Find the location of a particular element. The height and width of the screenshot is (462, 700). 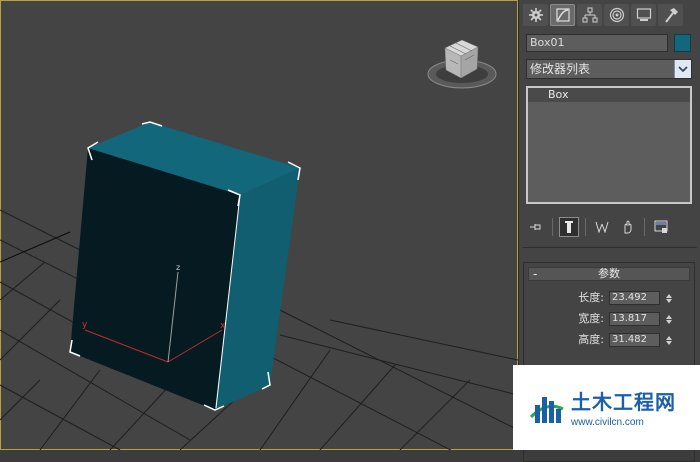

site-logo-icon is located at coordinates (546, 410).